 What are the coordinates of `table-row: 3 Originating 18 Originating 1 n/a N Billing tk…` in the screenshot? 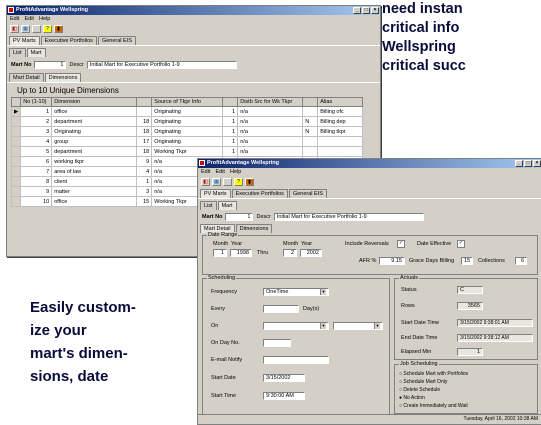 It's located at (186, 131).